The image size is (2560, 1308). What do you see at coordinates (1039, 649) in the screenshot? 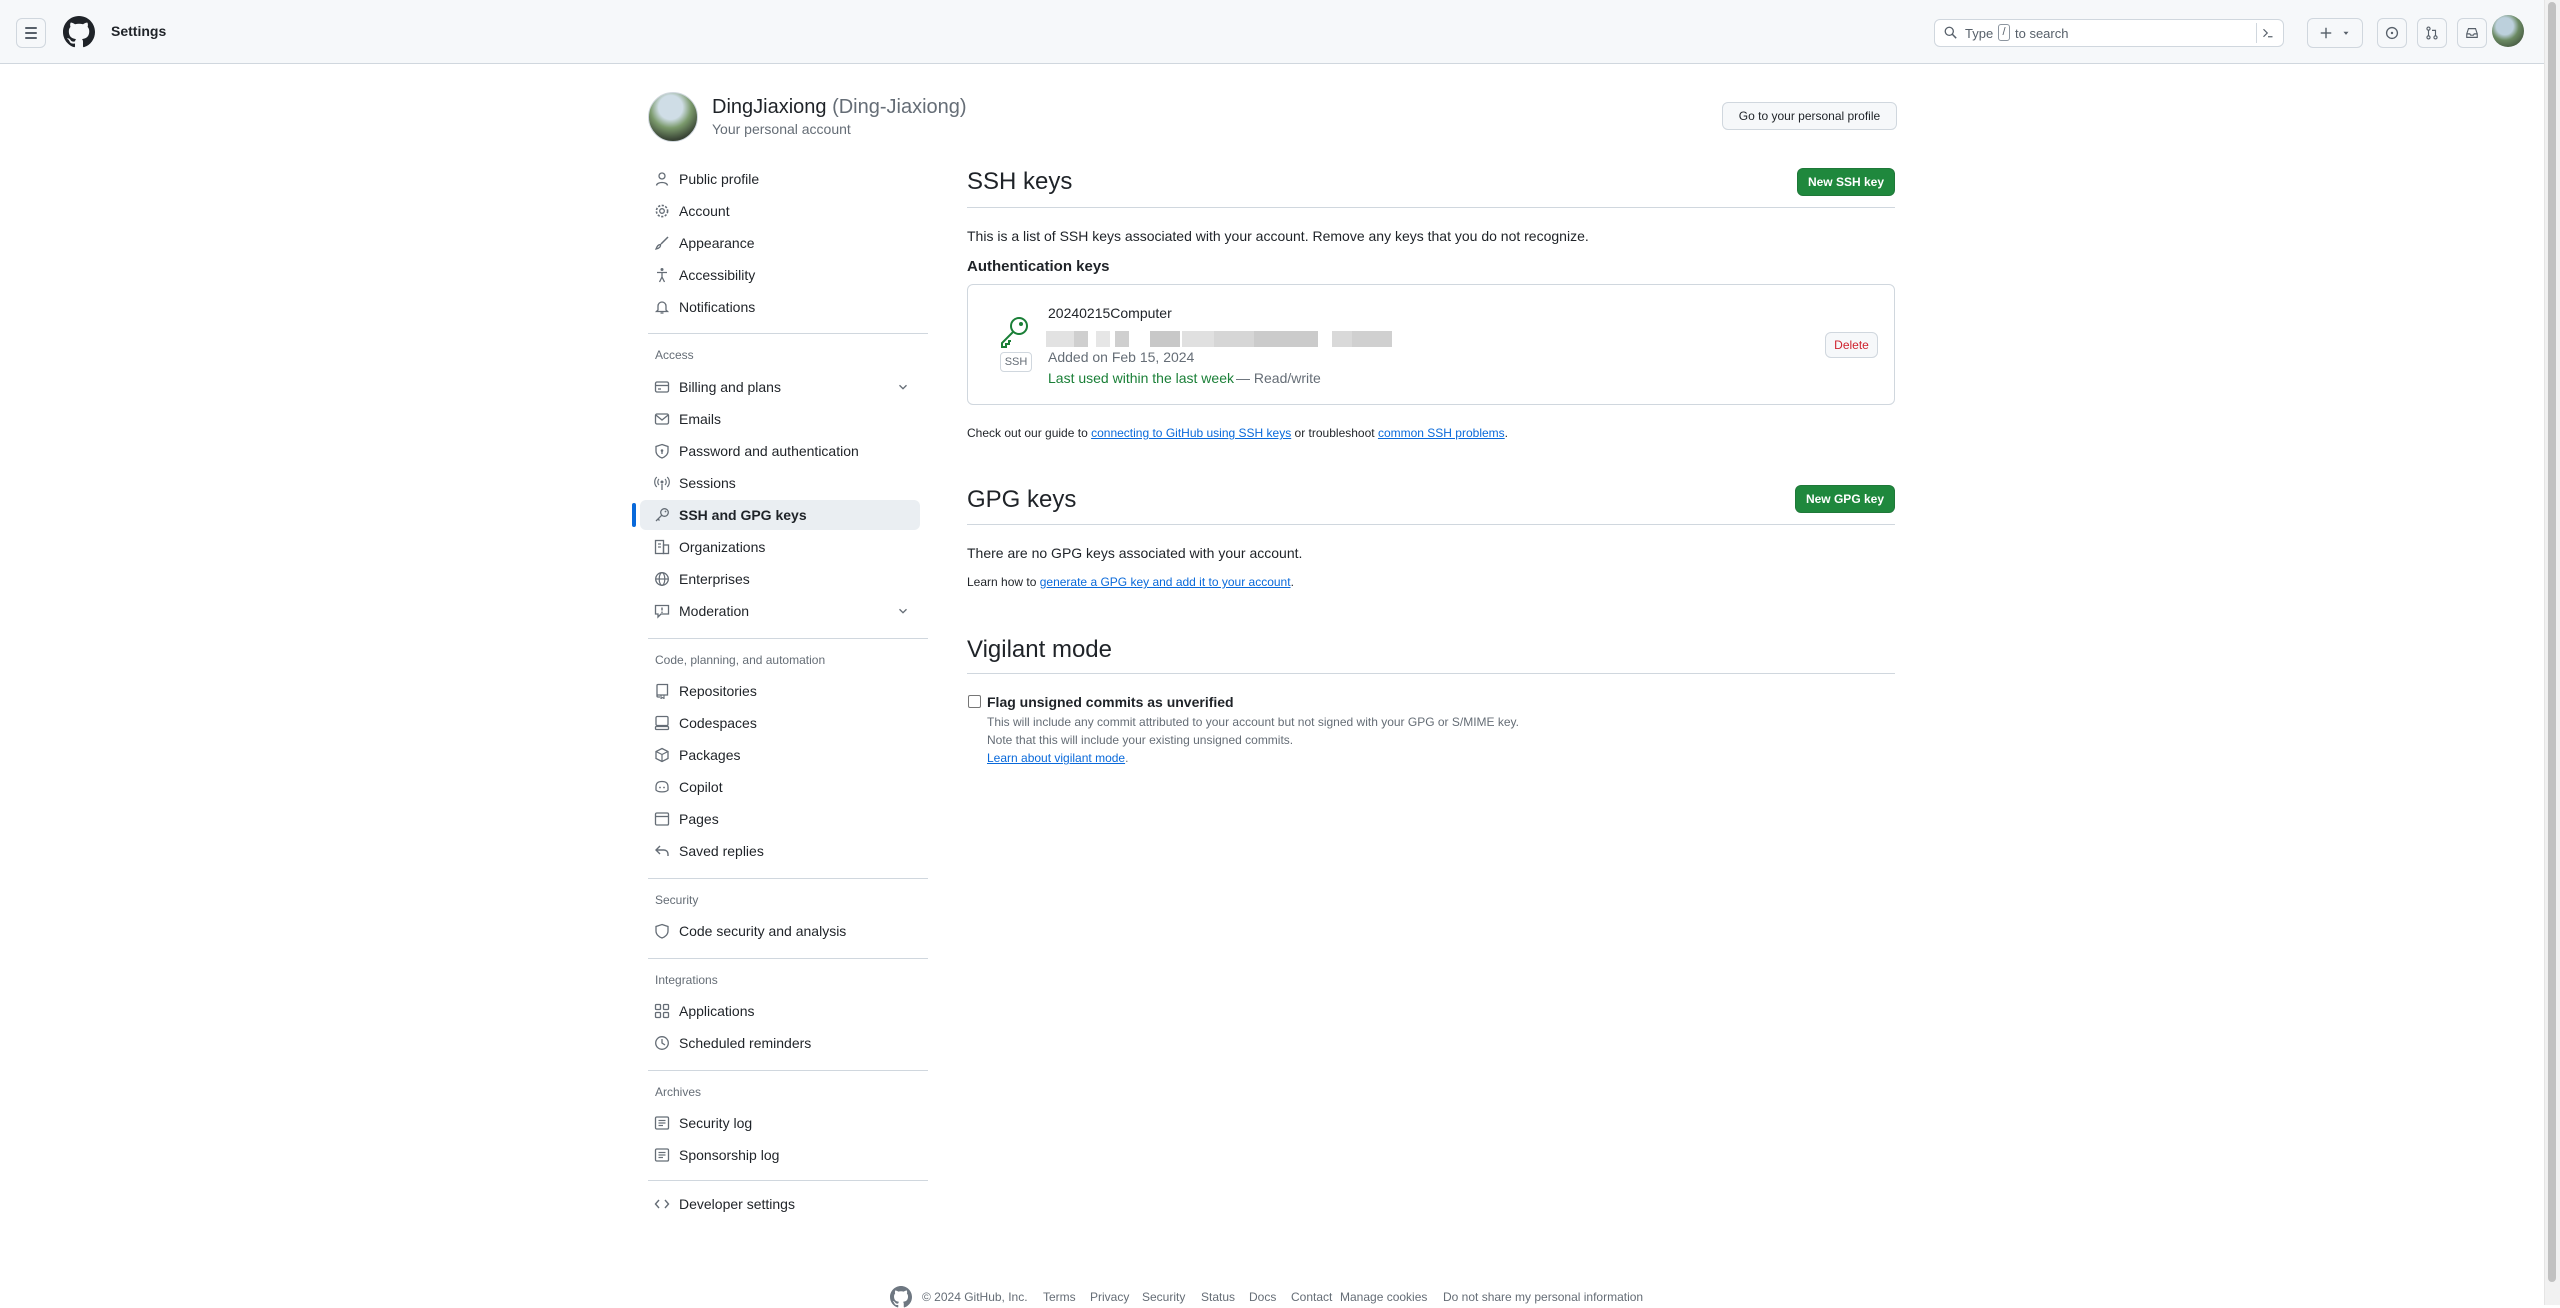
I see `vigilant-mode-title: Vigilant mode` at bounding box center [1039, 649].